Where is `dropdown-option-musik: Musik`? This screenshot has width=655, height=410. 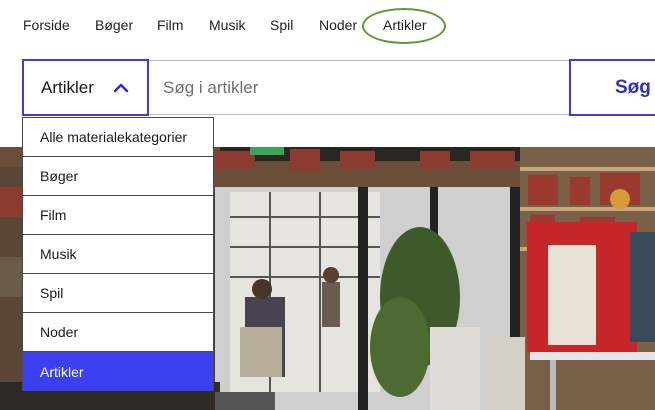
dropdown-option-musik: Musik is located at coordinates (118, 254).